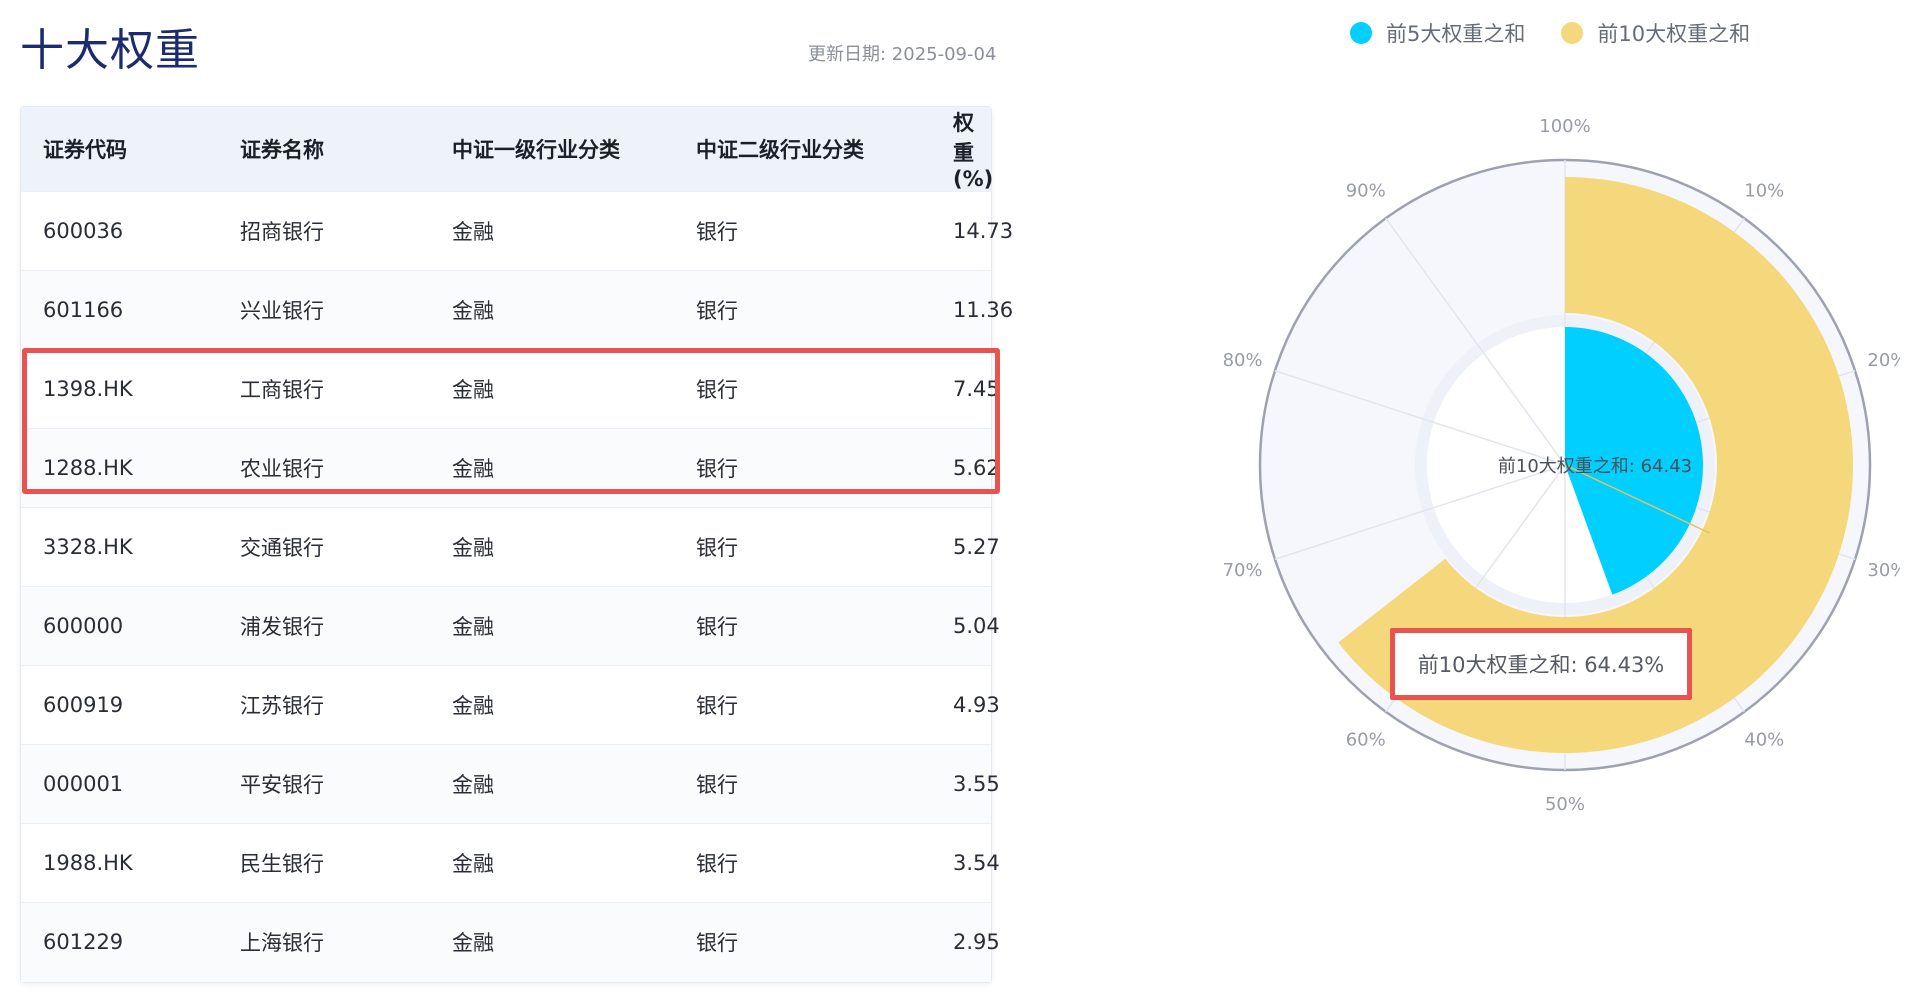 This screenshot has height=996, width=1906. Describe the element at coordinates (1764, 739) in the screenshot. I see `angle-tick-label: 40%` at that location.